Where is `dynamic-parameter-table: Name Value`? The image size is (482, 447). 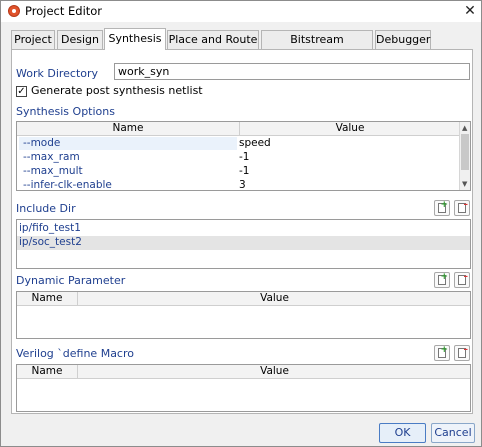
dynamic-parameter-table: Name Value is located at coordinates (243, 315).